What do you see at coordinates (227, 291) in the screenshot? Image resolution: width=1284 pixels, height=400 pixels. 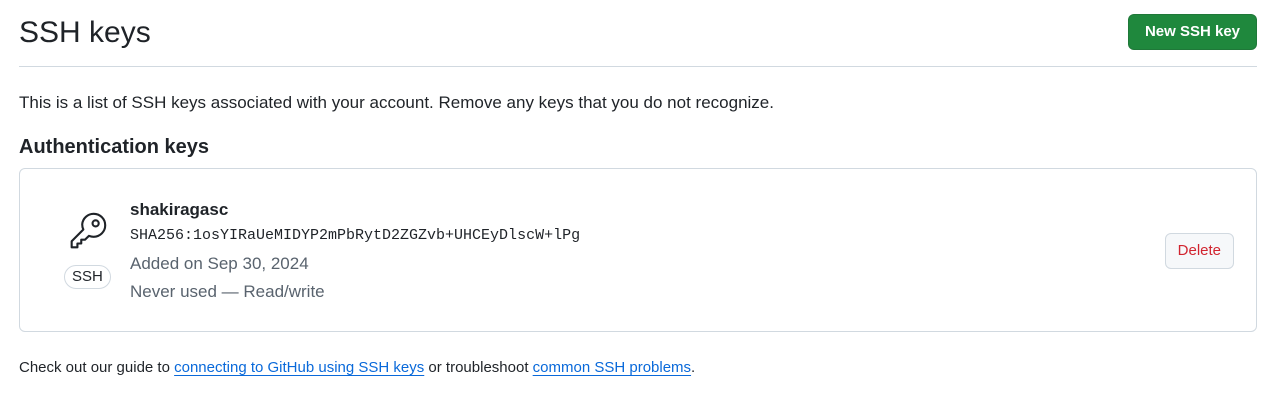 I see `key-usage: Never used — Read/write` at bounding box center [227, 291].